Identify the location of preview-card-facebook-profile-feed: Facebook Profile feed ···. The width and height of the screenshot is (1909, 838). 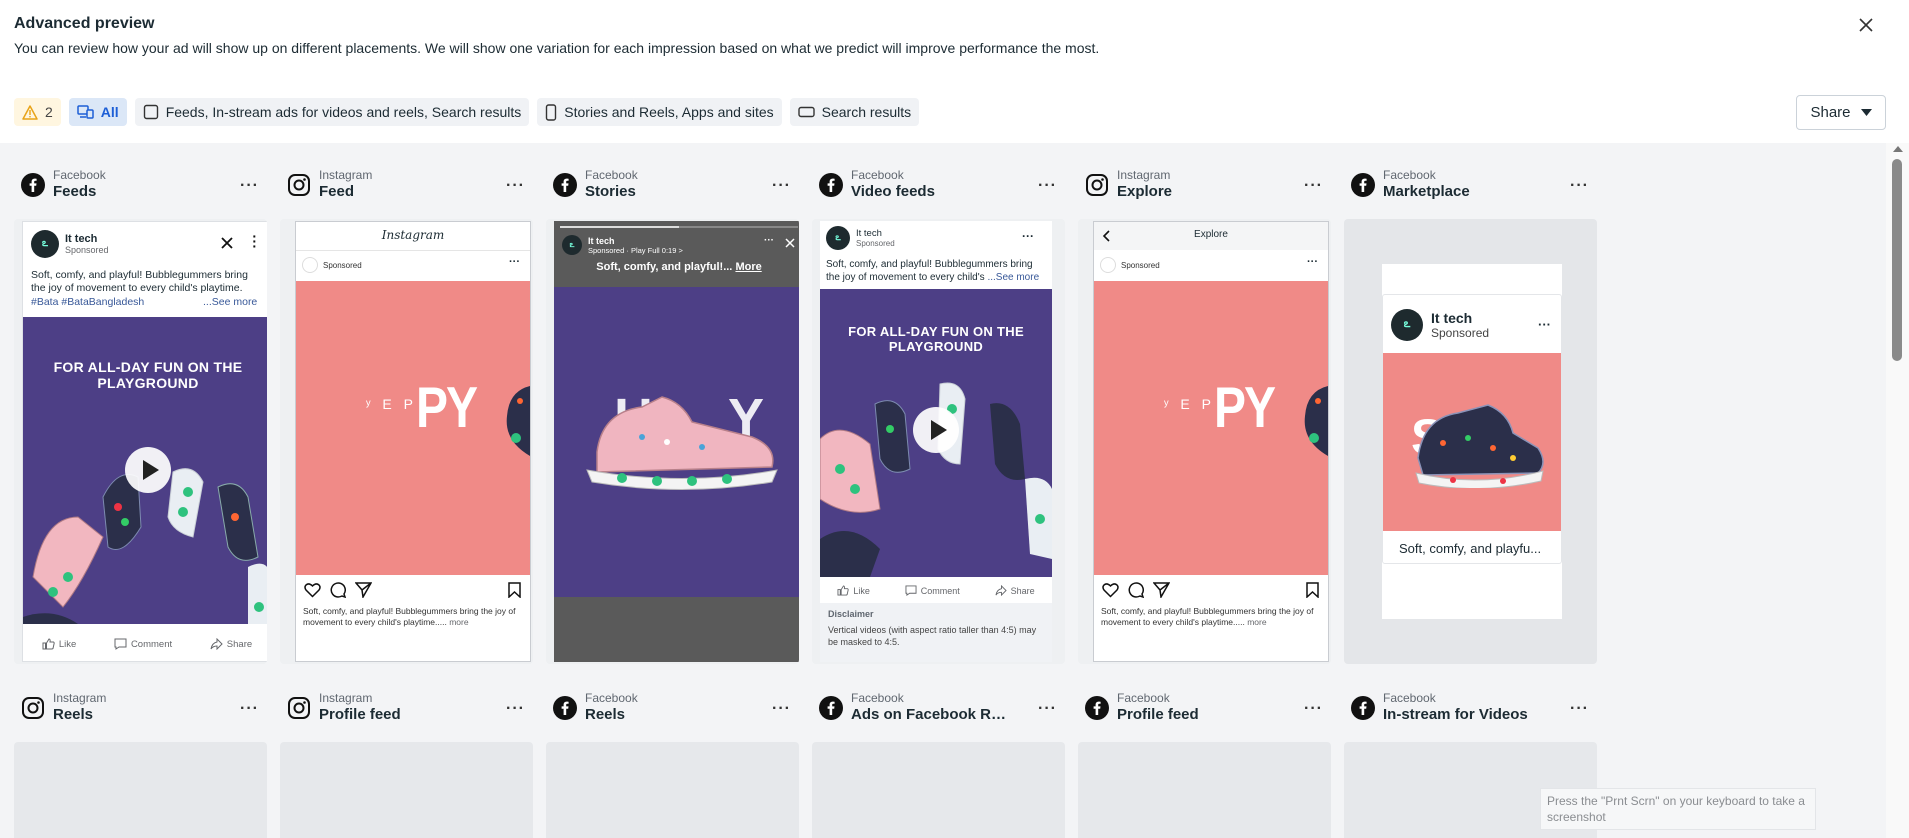
(1204, 763).